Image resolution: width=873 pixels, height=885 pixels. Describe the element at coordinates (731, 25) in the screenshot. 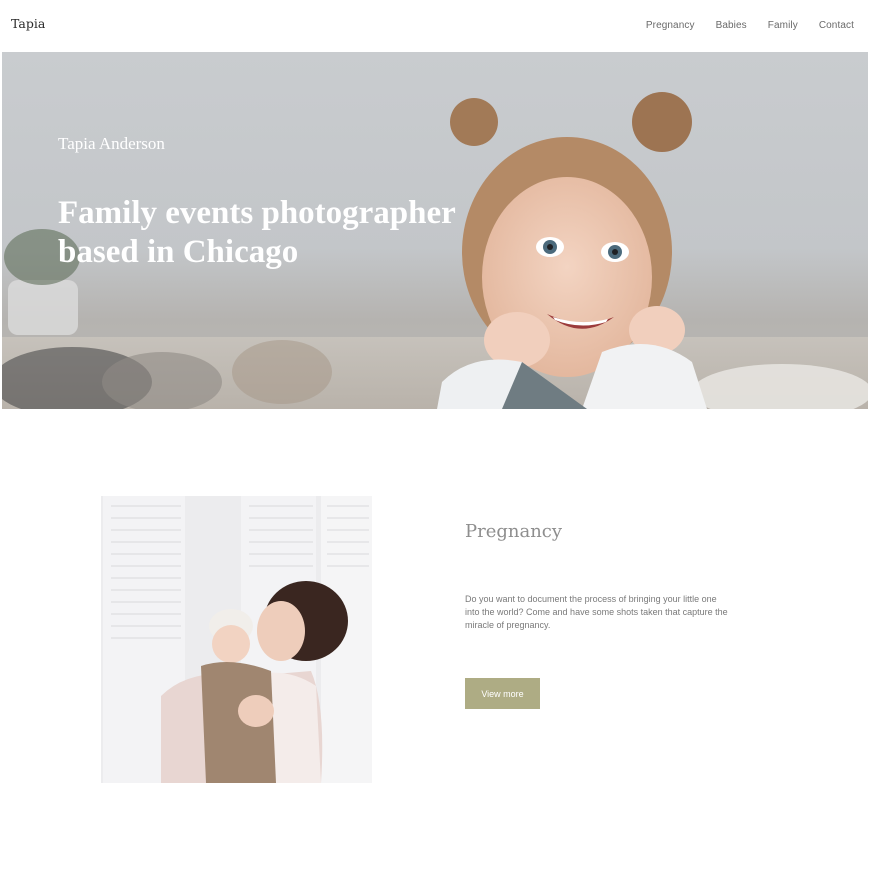

I see `nav-babies: Babies` at that location.